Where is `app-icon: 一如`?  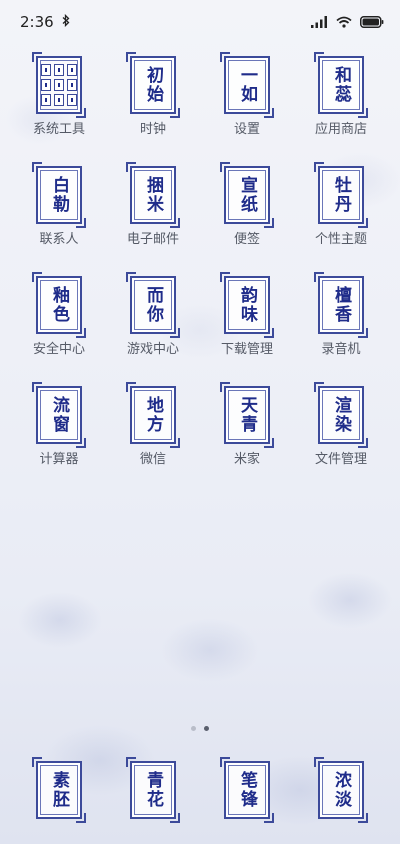 app-icon: 一如 is located at coordinates (247, 85).